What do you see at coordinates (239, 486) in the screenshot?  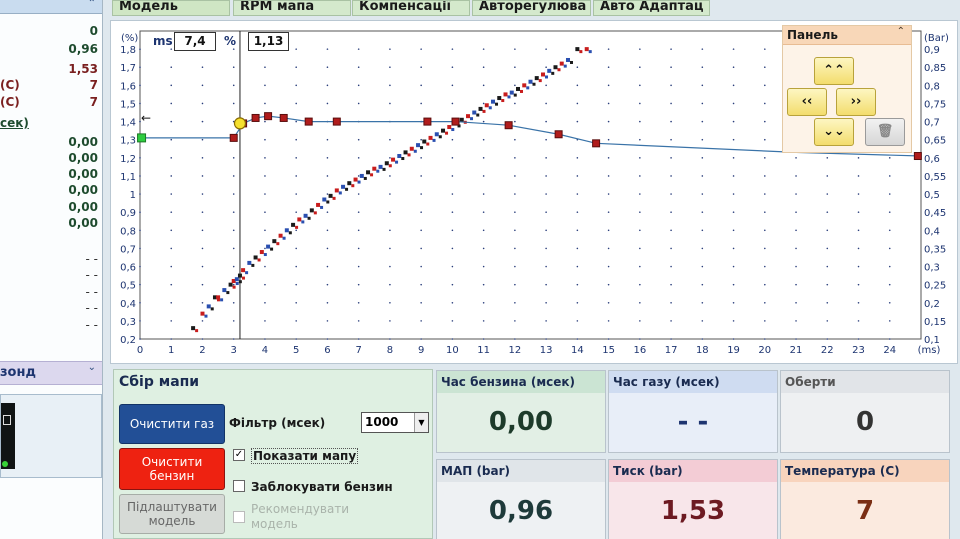 I see `block-petrol-checkbox` at bounding box center [239, 486].